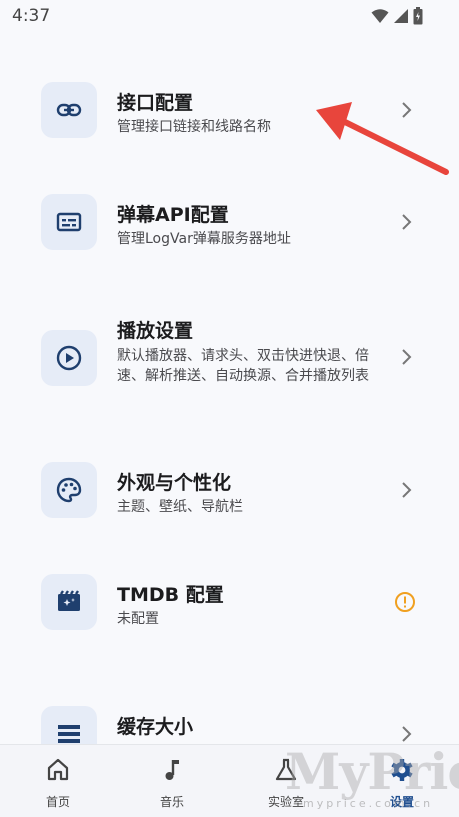 This screenshot has height=817, width=459. I want to click on settings-item-subtitle: 管理接口链接和线路名称, so click(194, 127).